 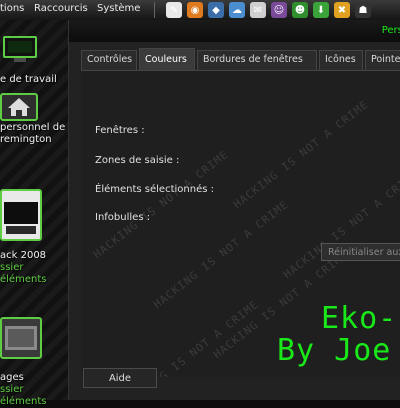 I want to click on tools-icon: ✖, so click(x=342, y=10).